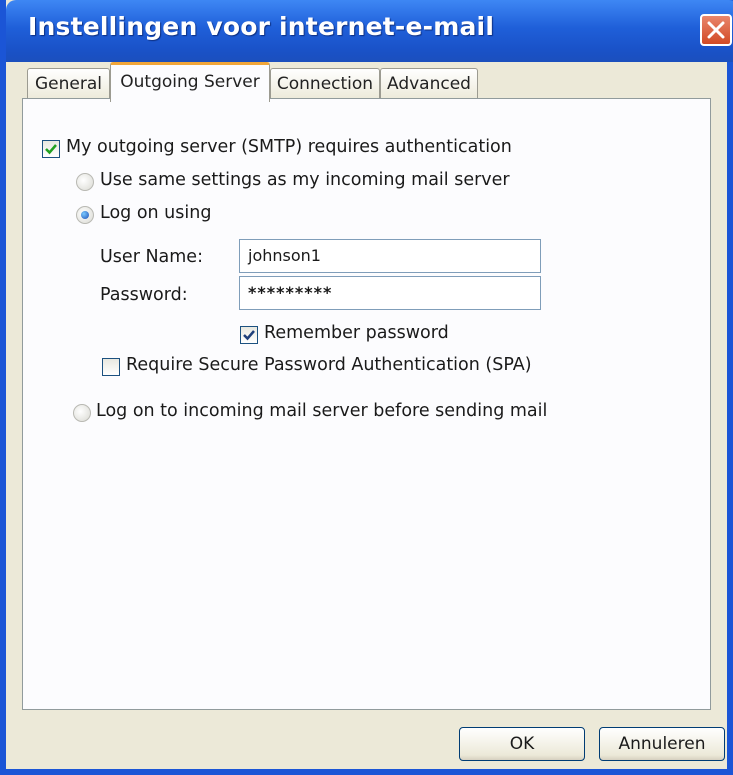 The height and width of the screenshot is (775, 733). Describe the element at coordinates (82, 413) in the screenshot. I see `log-on-incoming-radio` at that location.